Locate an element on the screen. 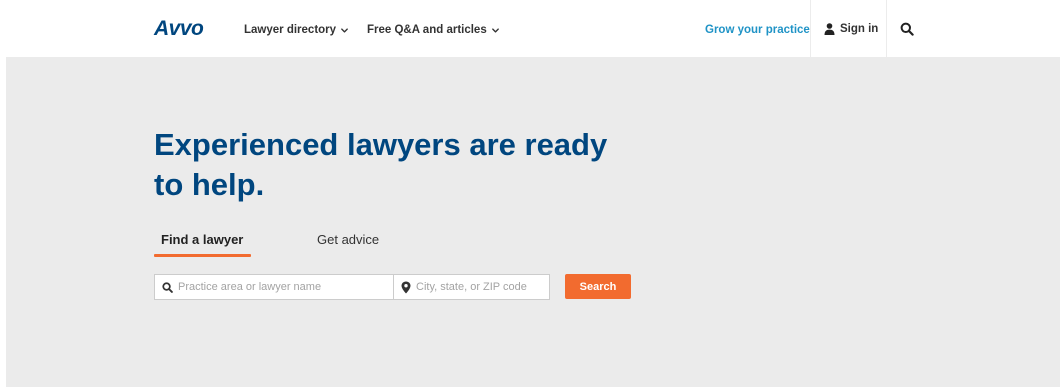 This screenshot has height=387, width=1060. user-icon is located at coordinates (829, 29).